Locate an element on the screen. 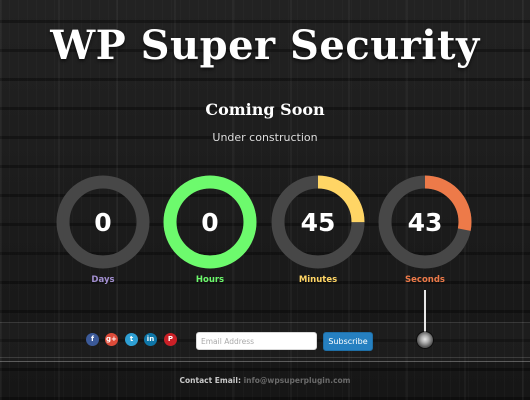  countdown-days: 0 Days is located at coordinates (103, 229).